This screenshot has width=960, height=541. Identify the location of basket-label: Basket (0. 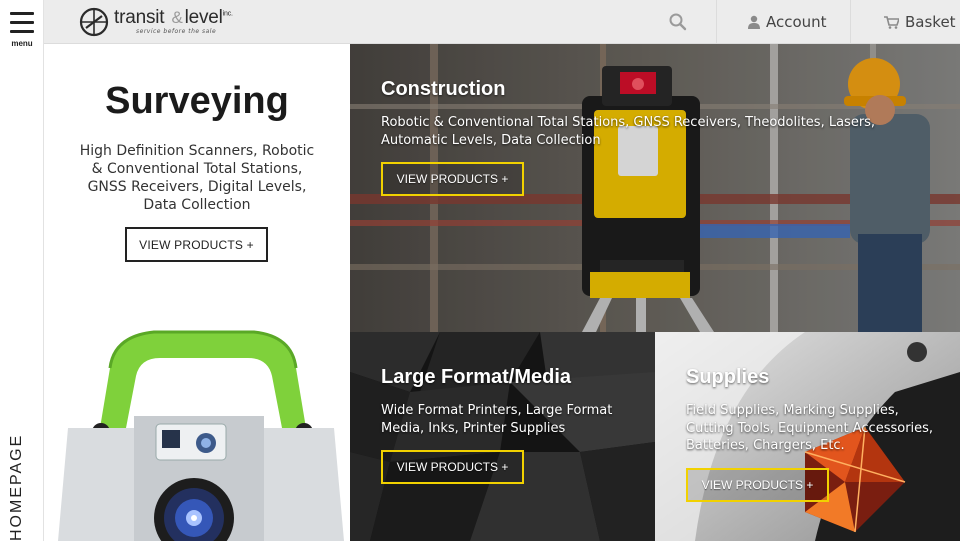
(932, 22).